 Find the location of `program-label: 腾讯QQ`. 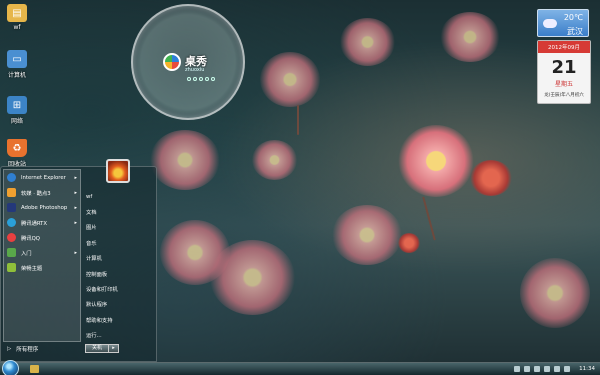

program-label: 腾讯QQ is located at coordinates (30, 238).